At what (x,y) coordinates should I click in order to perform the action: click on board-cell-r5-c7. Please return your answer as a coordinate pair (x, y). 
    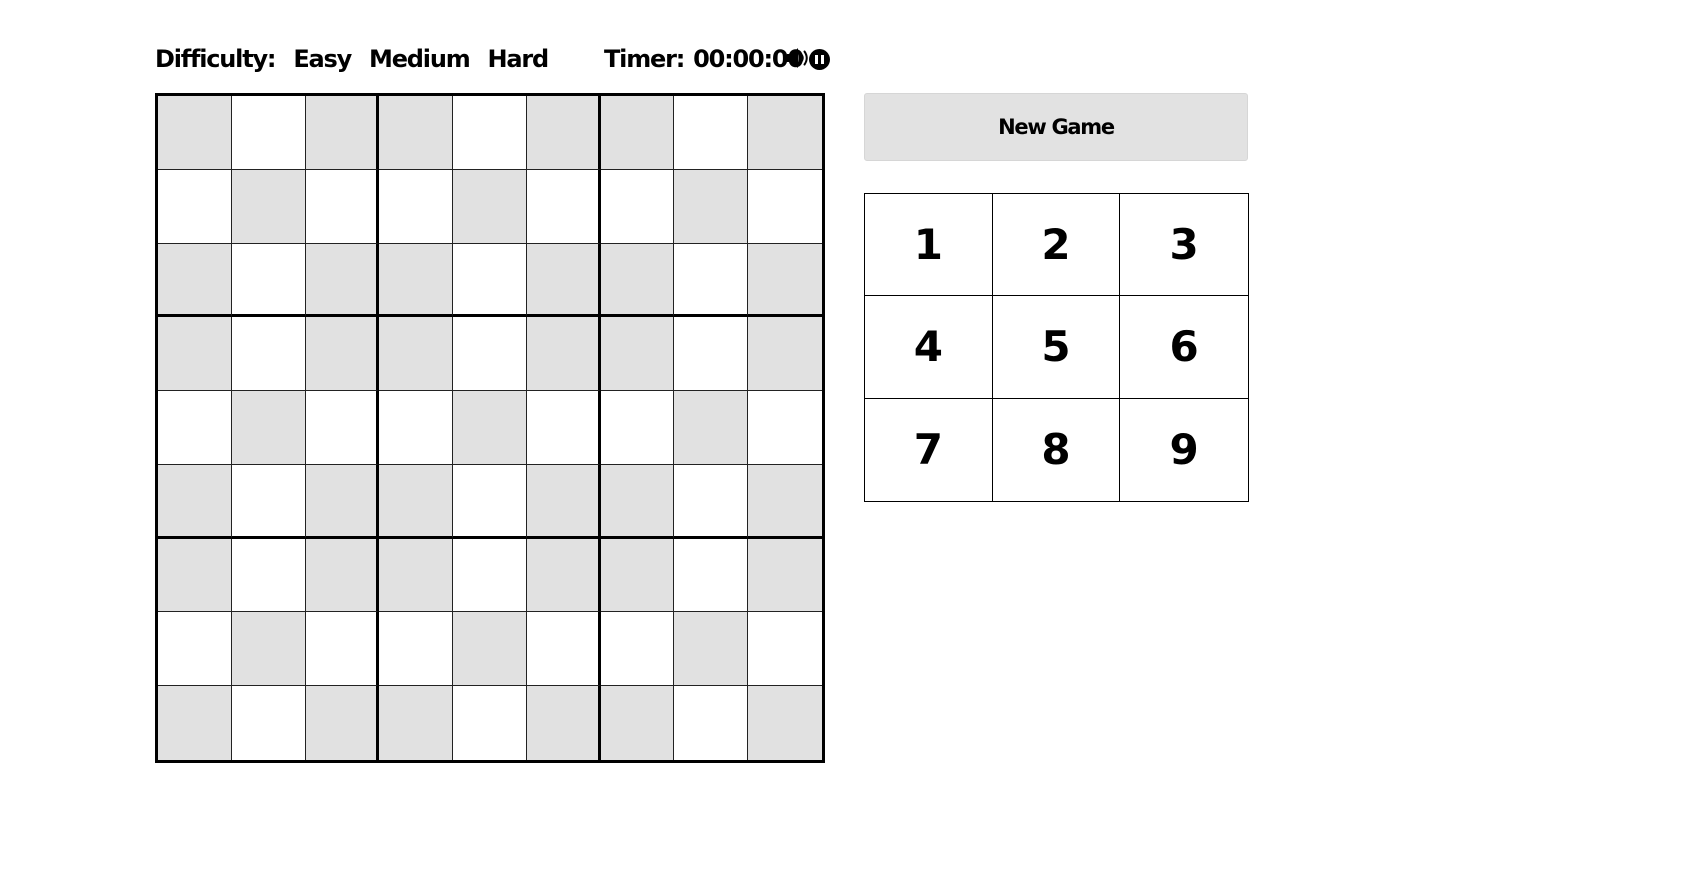
    Looking at the image, I should click on (637, 428).